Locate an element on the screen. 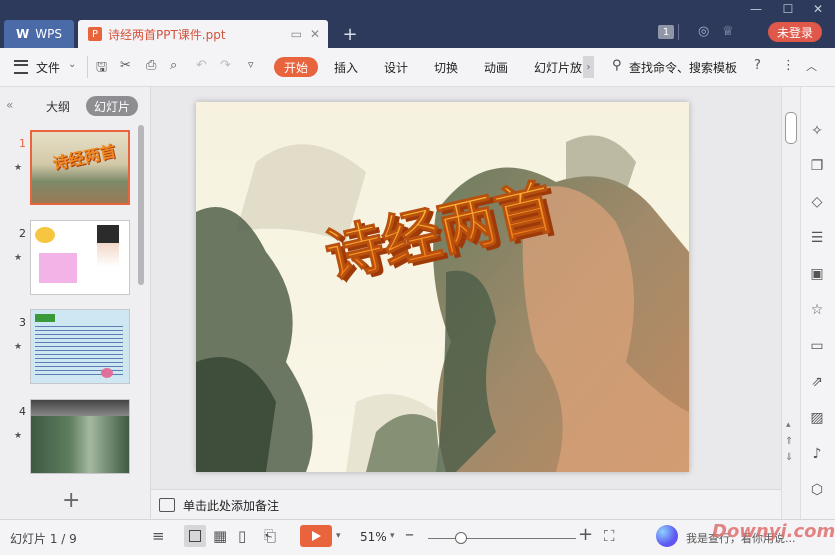 This screenshot has height=555, width=835. record-icon: ⎗ is located at coordinates (270, 536).